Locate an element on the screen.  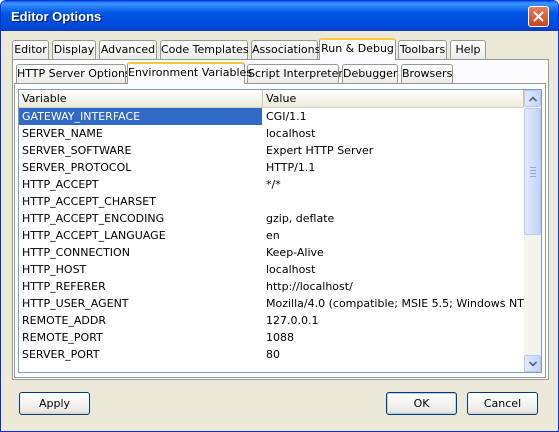
table-row: REMOTE_PORT 1088 is located at coordinates (271, 337).